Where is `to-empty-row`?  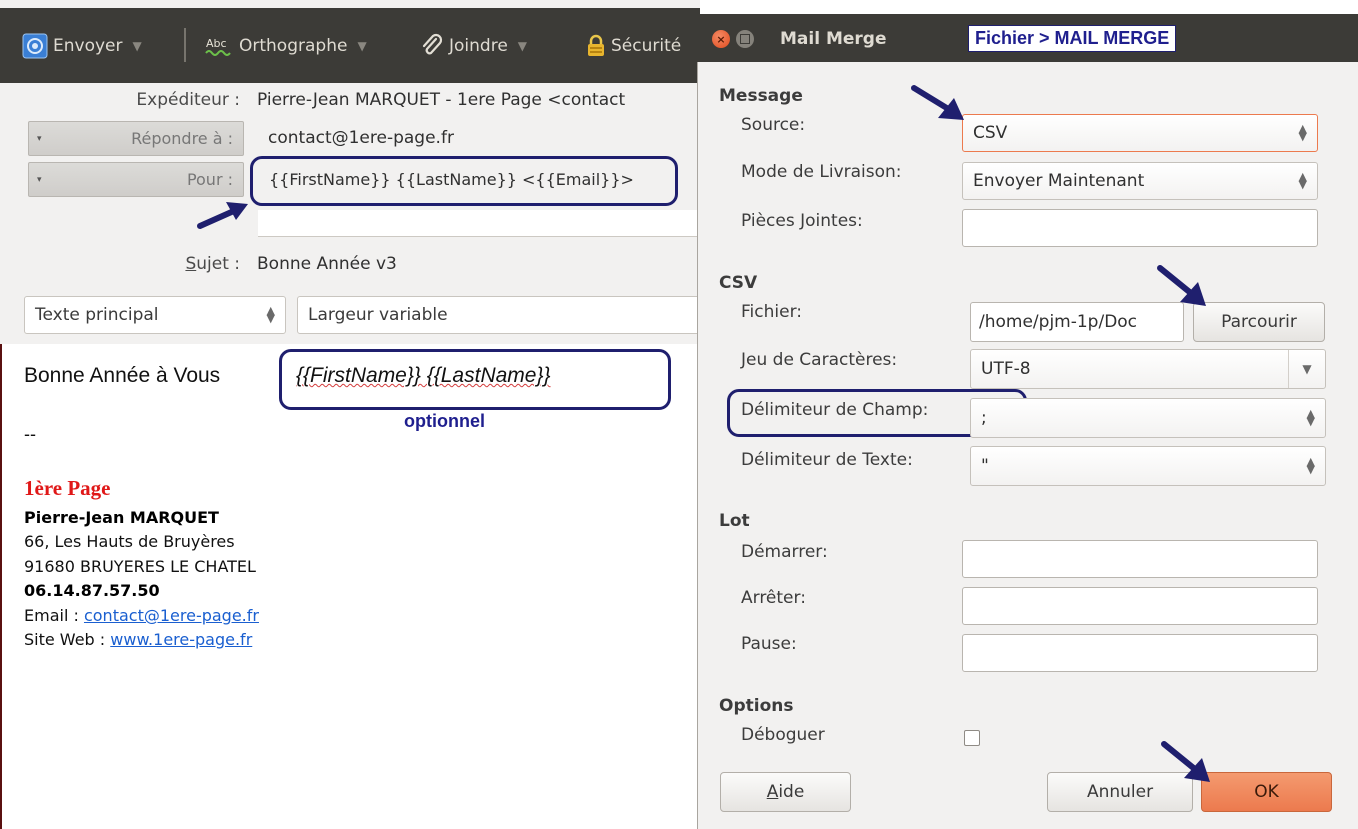 to-empty-row is located at coordinates (479, 223).